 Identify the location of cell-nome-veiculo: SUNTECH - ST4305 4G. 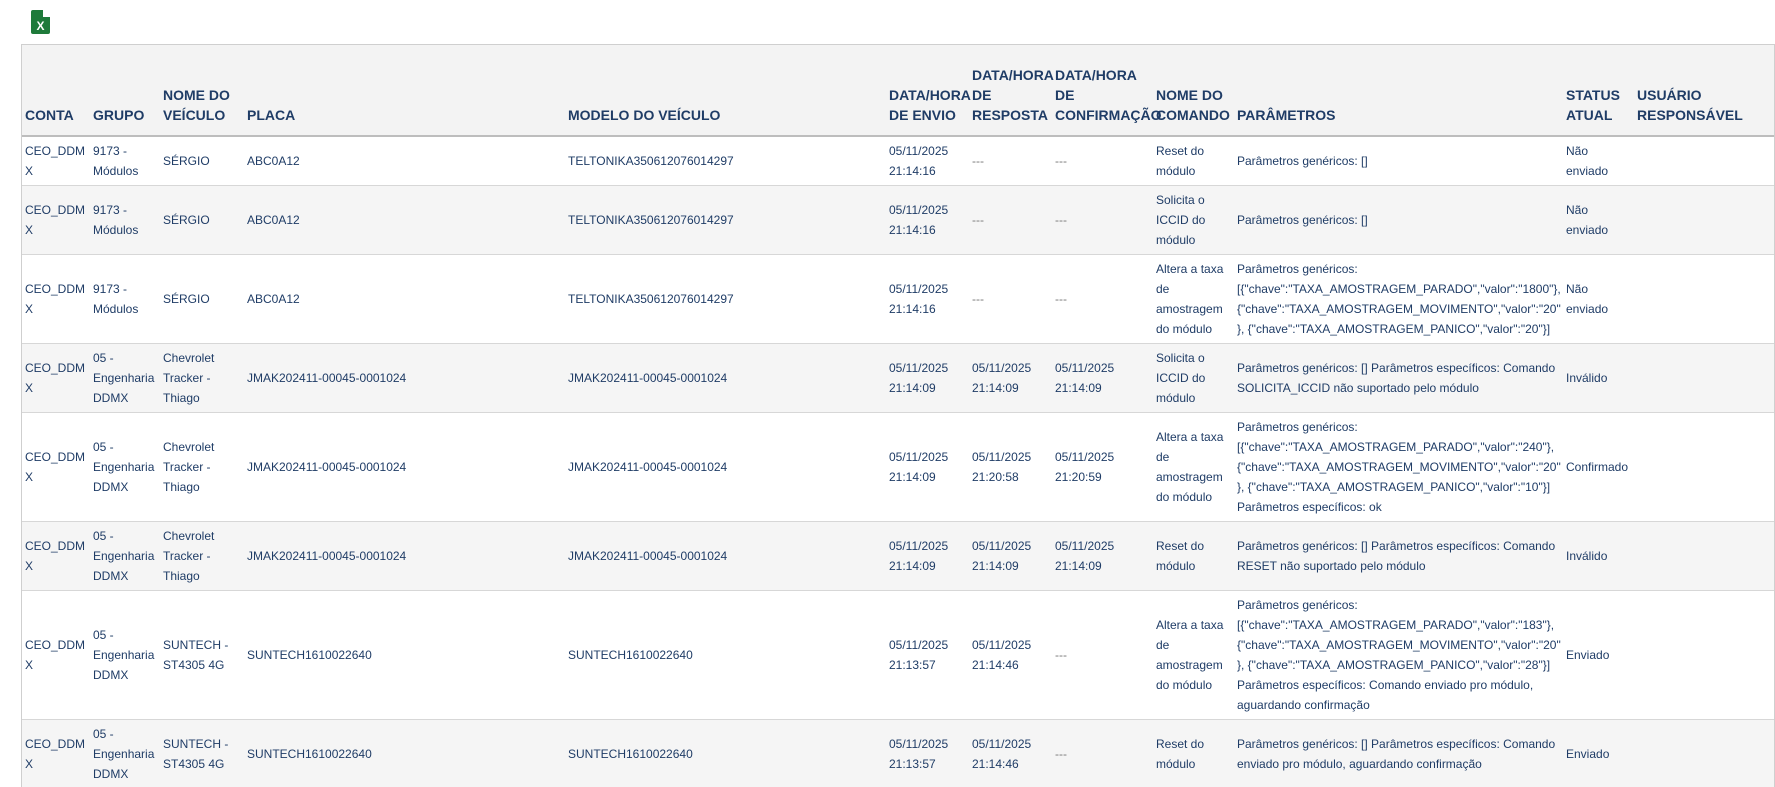
(202, 655).